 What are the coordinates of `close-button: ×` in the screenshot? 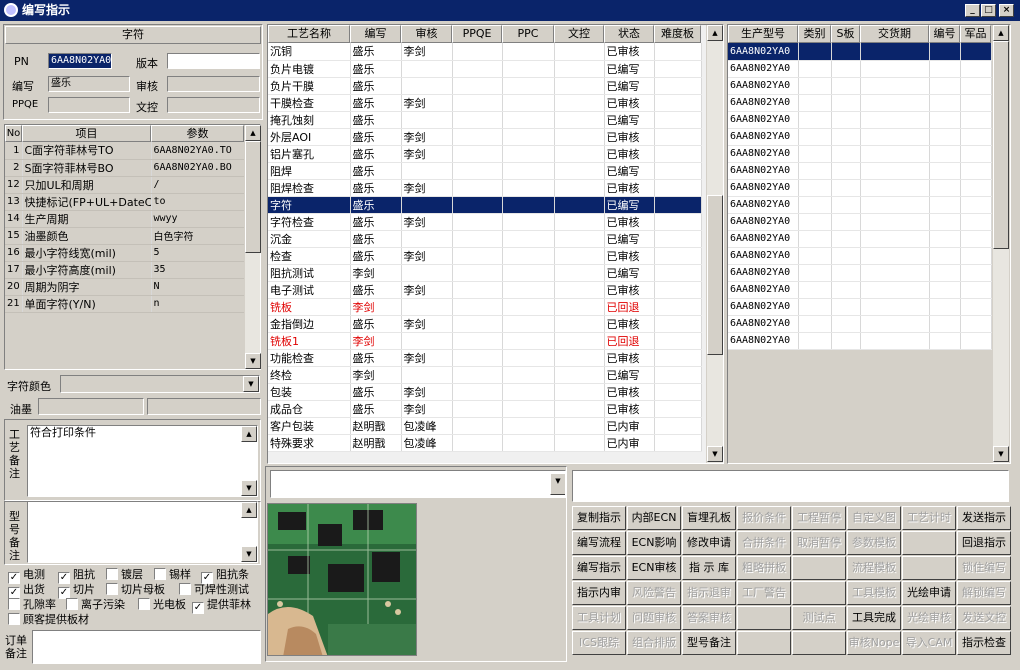 It's located at (1006, 10).